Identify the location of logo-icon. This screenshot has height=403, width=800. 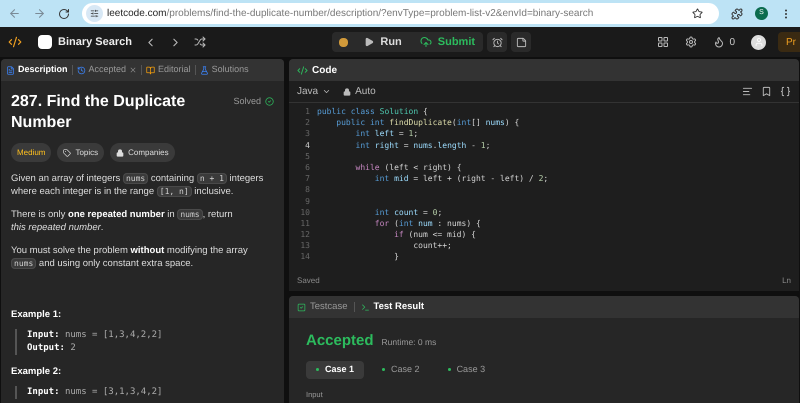
(15, 42).